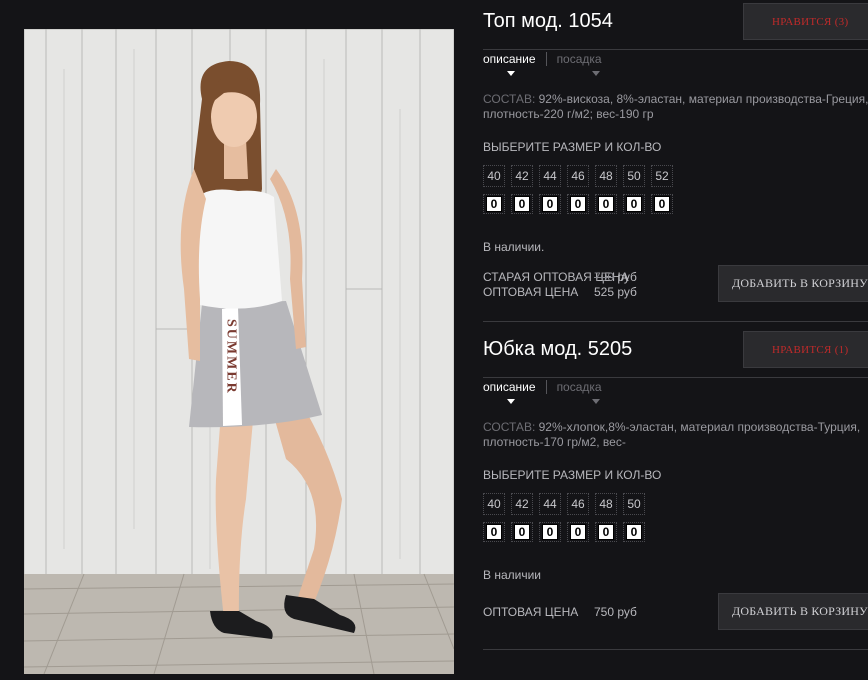 The height and width of the screenshot is (680, 868). I want to click on size-list: 40 42 44 46 48 50, so click(567, 504).